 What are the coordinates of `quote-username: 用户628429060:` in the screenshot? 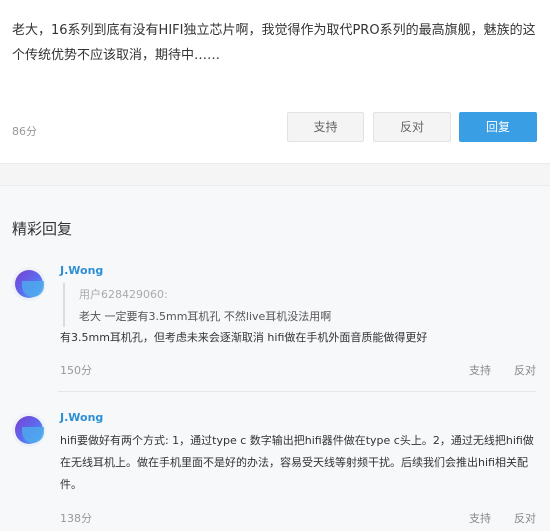 It's located at (123, 294).